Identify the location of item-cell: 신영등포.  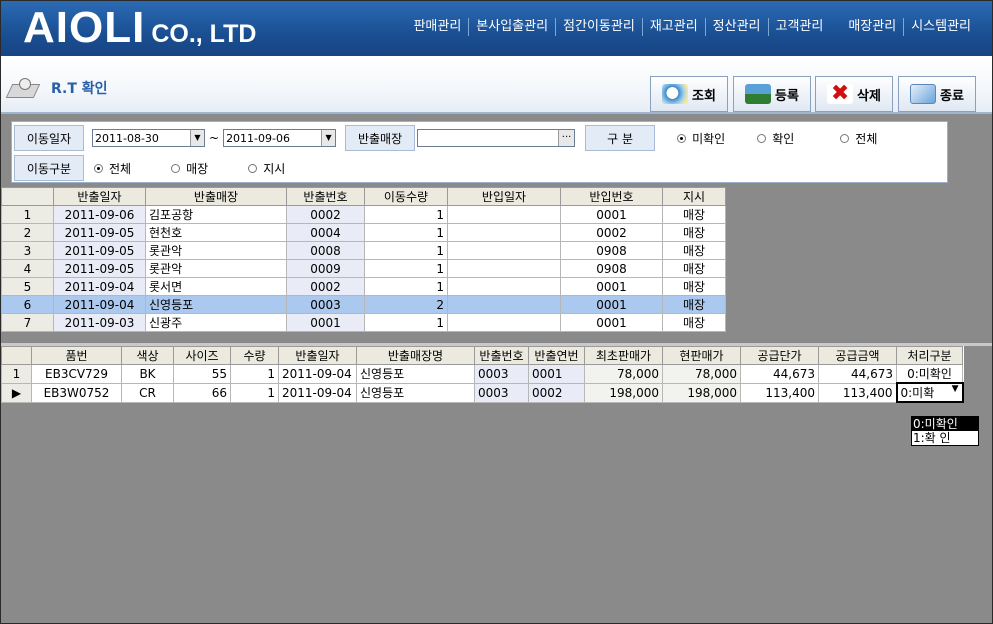
(415, 374).